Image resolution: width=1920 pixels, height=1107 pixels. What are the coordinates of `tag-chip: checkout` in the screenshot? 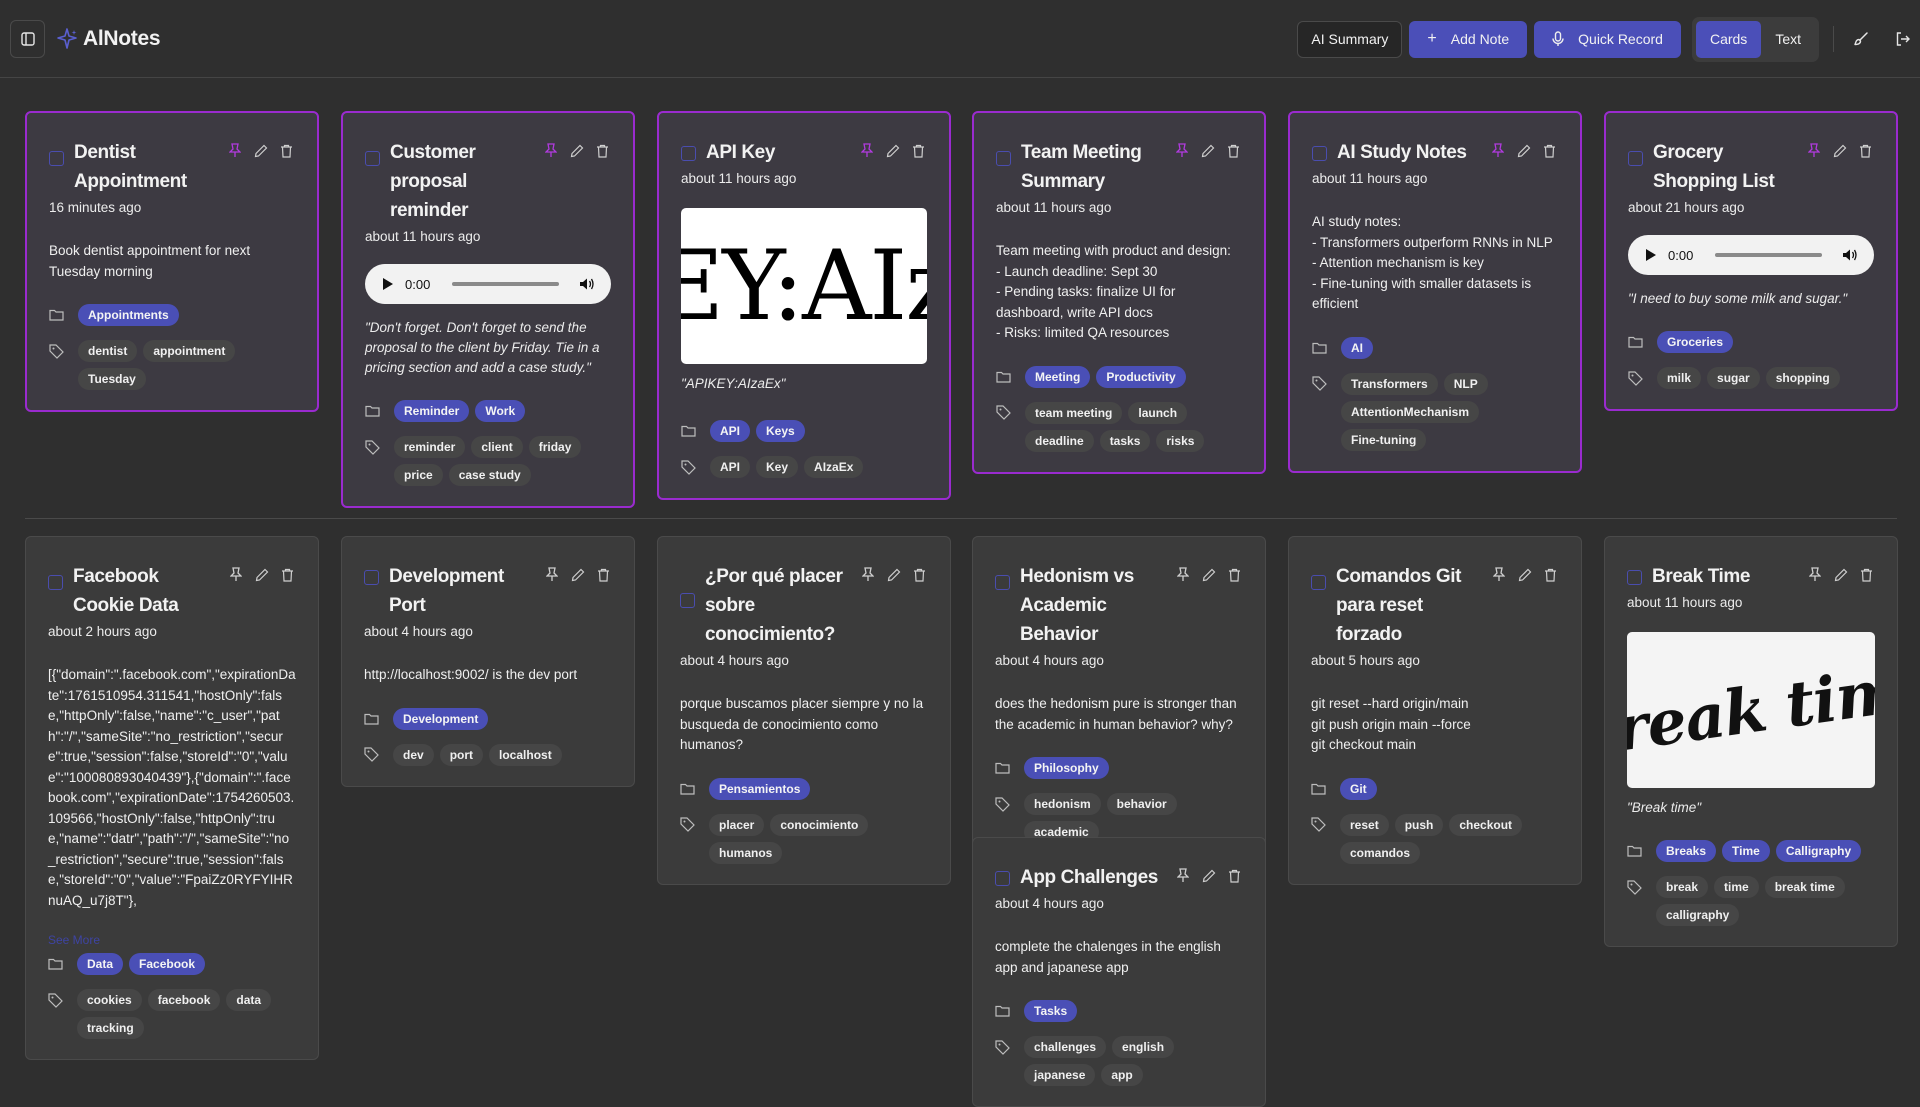 It's located at (1486, 824).